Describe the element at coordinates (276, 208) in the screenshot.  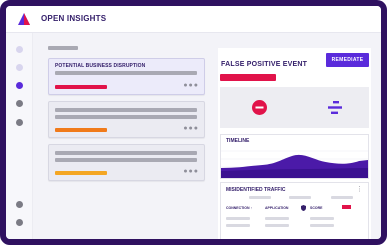
I see `column-header-application: APPLICATION` at that location.